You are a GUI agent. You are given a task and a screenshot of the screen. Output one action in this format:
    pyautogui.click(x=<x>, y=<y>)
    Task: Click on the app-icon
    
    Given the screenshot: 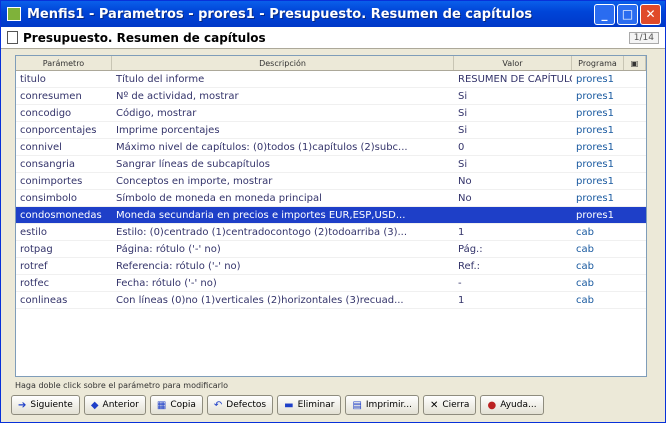 What is the action you would take?
    pyautogui.click(x=14, y=14)
    